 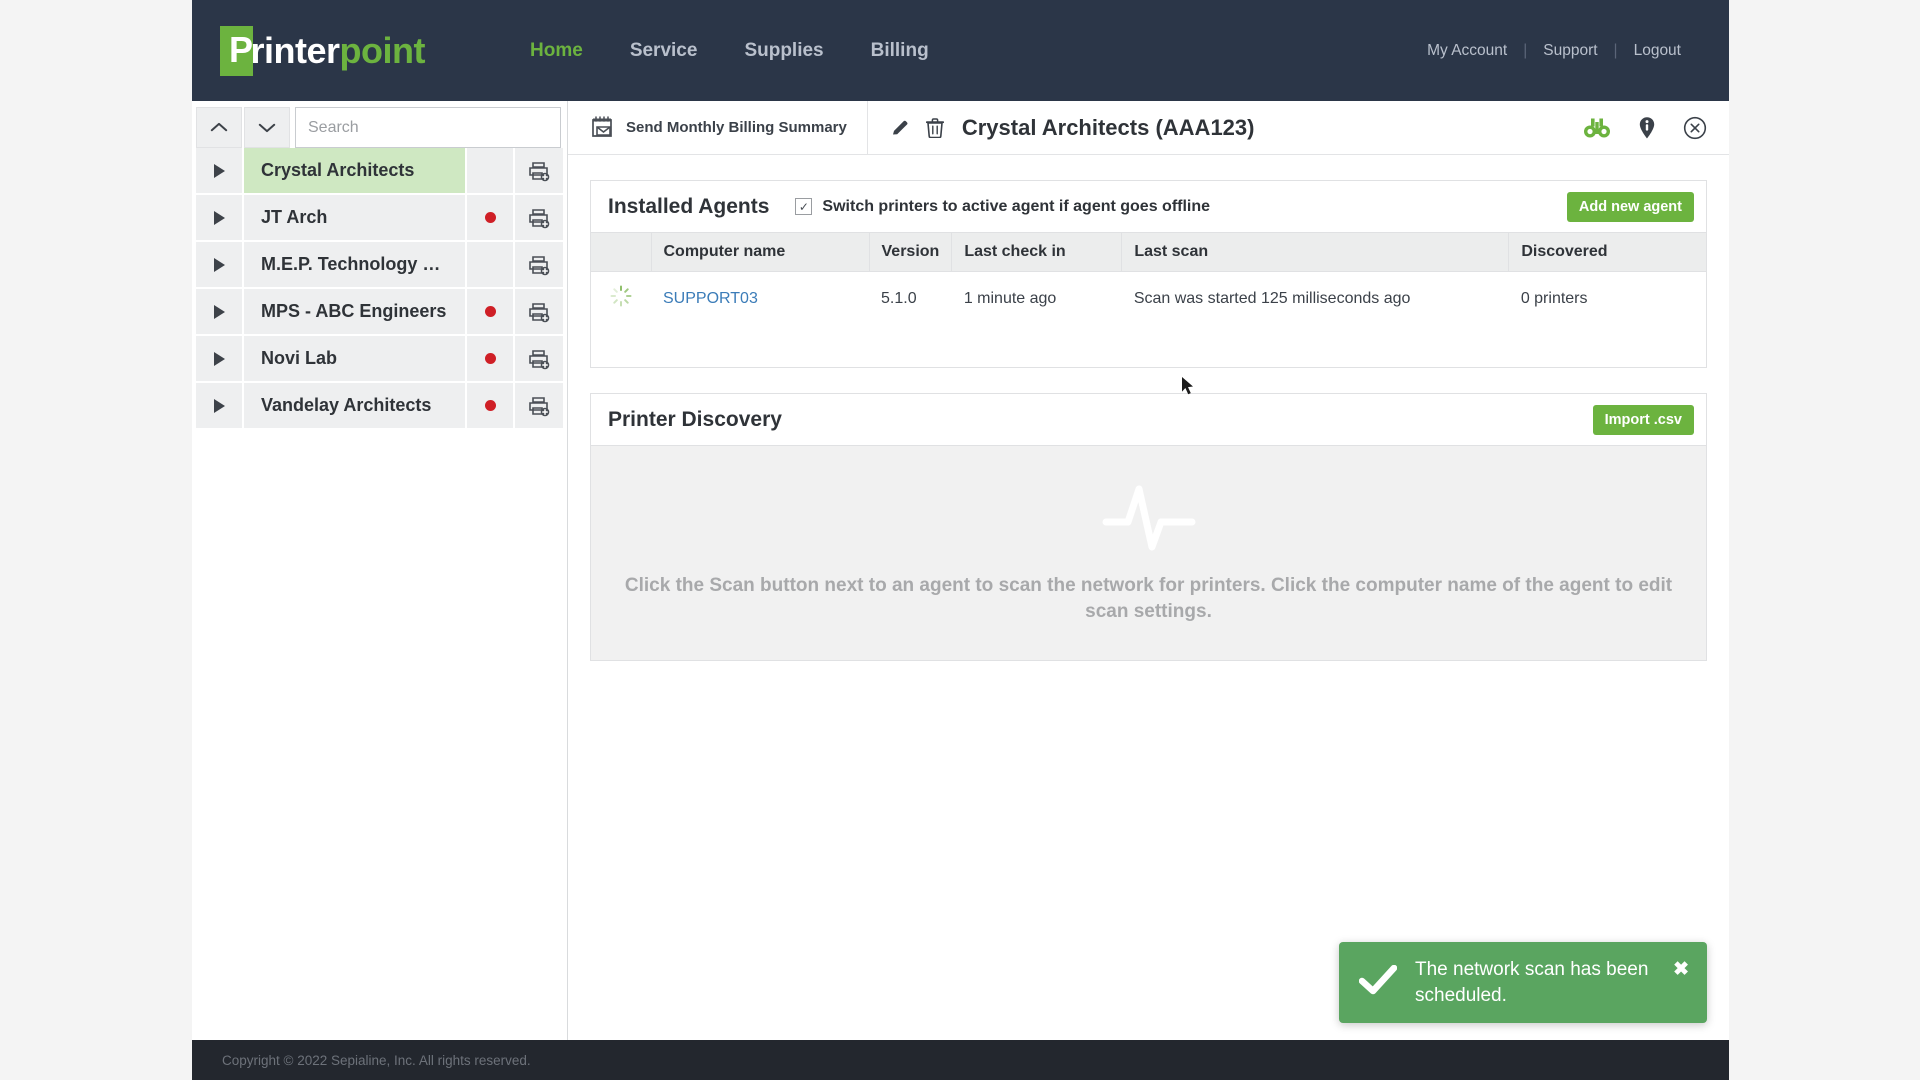 What do you see at coordinates (760, 299) in the screenshot?
I see `agent-computer-name: SUPPORT03` at bounding box center [760, 299].